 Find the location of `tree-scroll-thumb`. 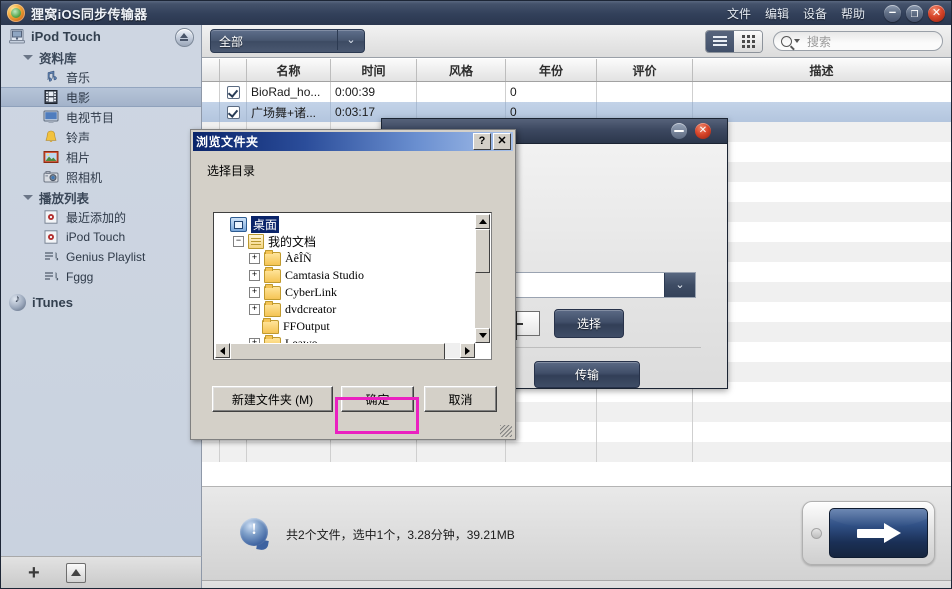

tree-scroll-thumb is located at coordinates (482, 251).